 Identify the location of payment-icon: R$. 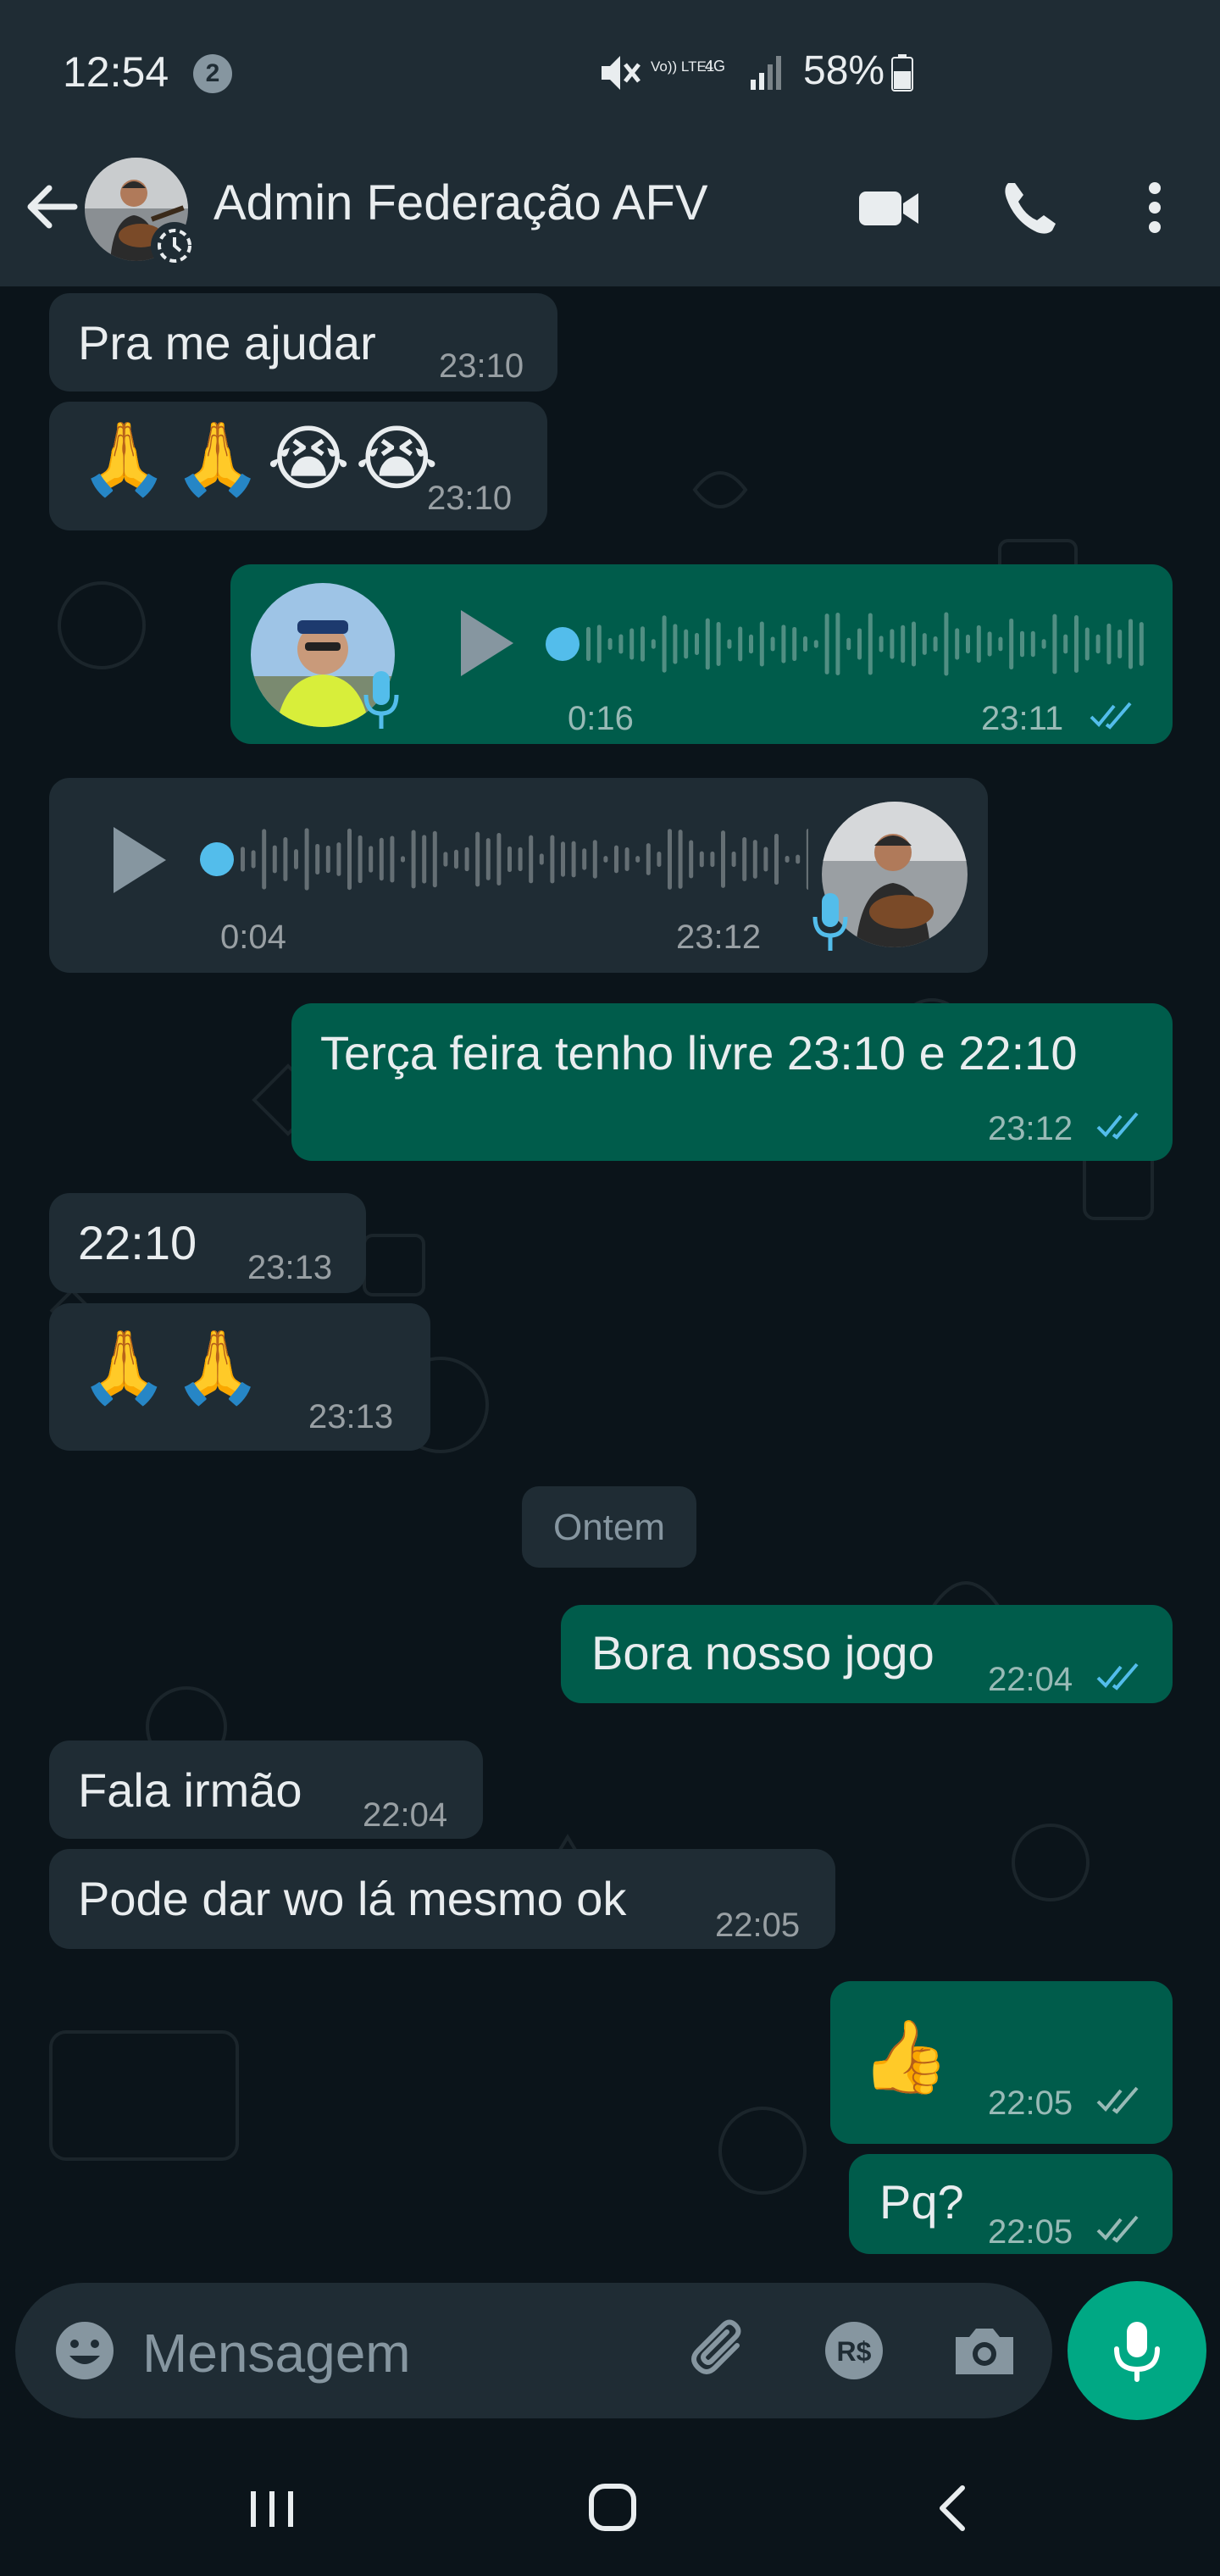
(854, 2350).